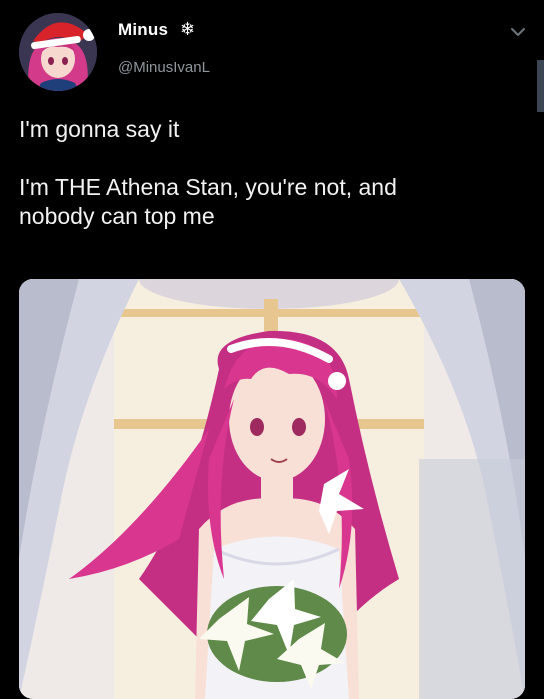  Describe the element at coordinates (208, 187) in the screenshot. I see `tweet-text-line: I'm THE Athena Stan, you're not, and` at that location.